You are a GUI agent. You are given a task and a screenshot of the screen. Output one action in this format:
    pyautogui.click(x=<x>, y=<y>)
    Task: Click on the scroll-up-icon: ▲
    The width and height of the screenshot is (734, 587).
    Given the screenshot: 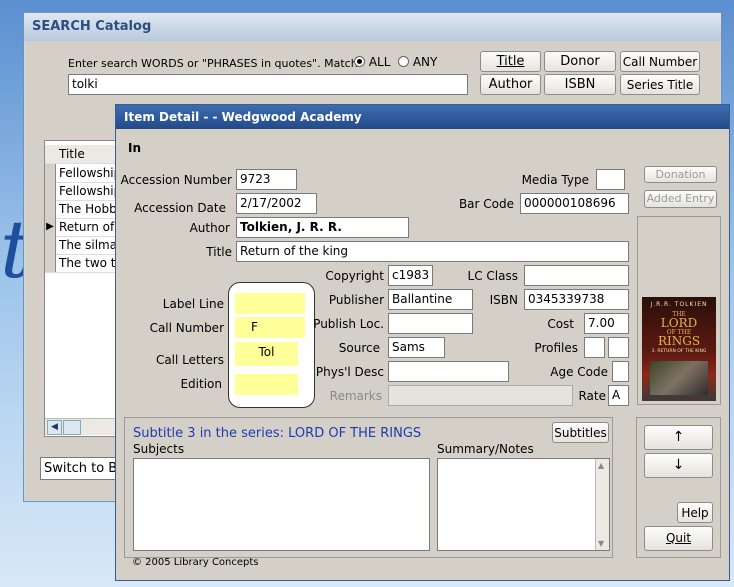 What is the action you would take?
    pyautogui.click(x=601, y=465)
    